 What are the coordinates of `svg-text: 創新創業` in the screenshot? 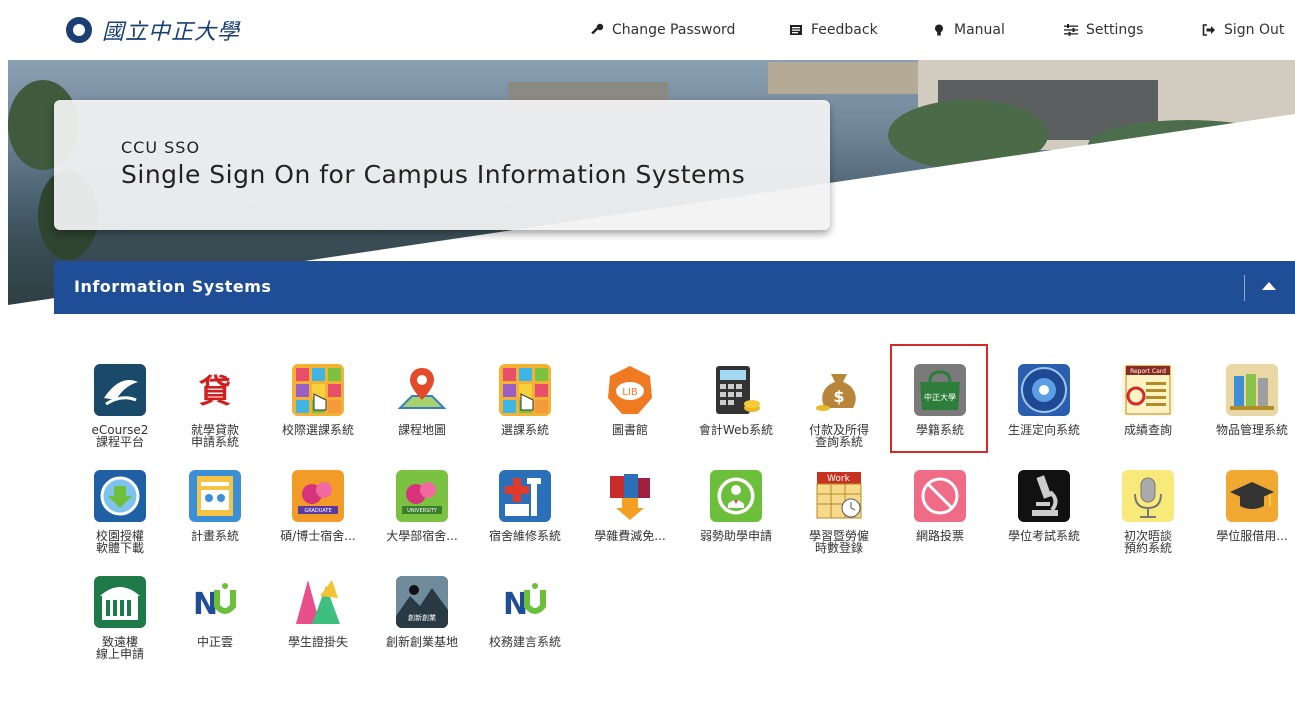 It's located at (422, 617).